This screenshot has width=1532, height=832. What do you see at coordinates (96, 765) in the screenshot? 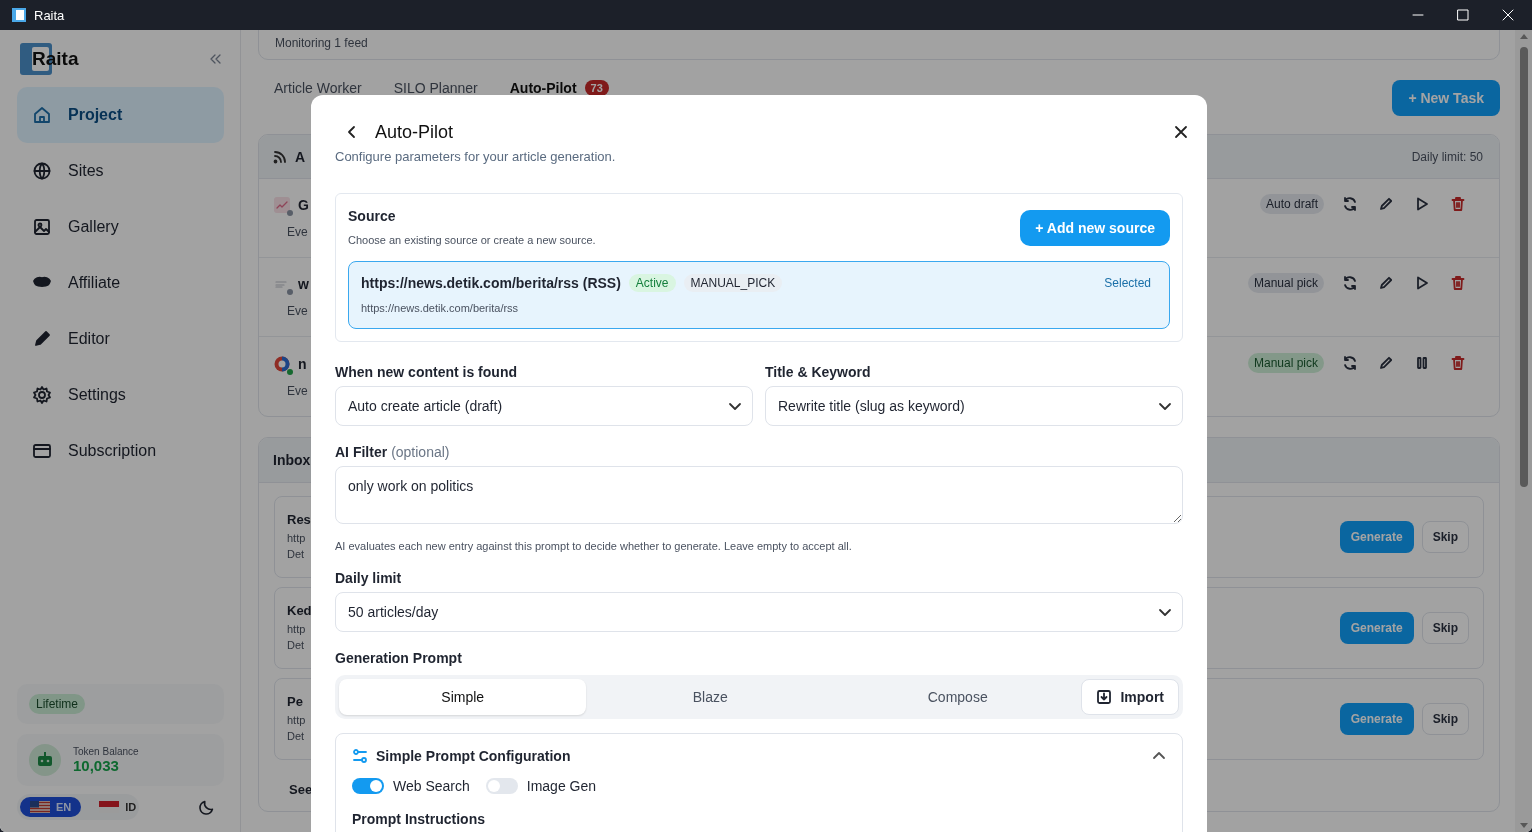
I see `token-value: 10,033` at bounding box center [96, 765].